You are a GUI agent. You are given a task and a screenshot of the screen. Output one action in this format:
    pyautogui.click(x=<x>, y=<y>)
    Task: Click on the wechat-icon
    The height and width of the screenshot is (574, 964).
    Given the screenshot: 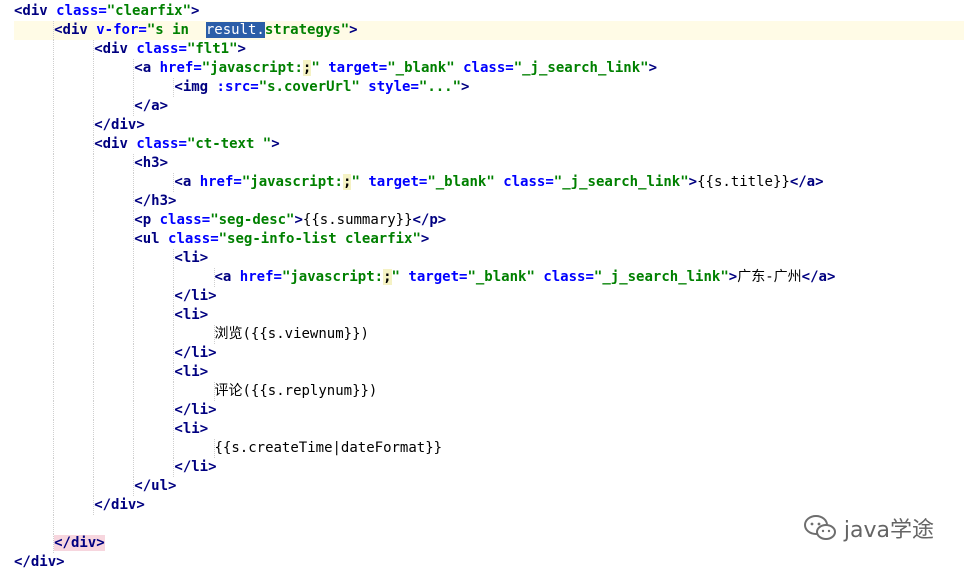 What is the action you would take?
    pyautogui.click(x=819, y=527)
    